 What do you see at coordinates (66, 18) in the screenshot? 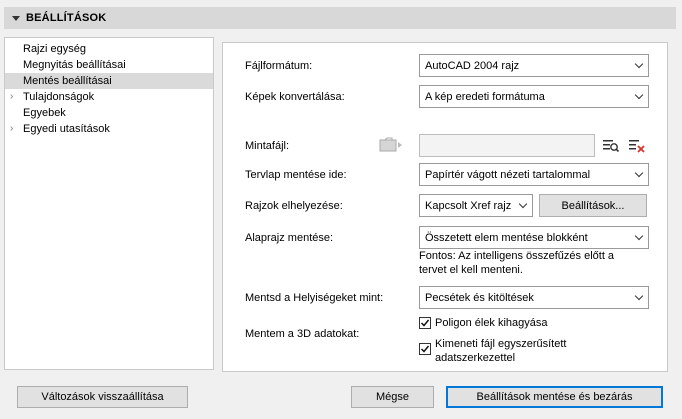
I see `header-title: BEÁLLÍTÁSOK` at bounding box center [66, 18].